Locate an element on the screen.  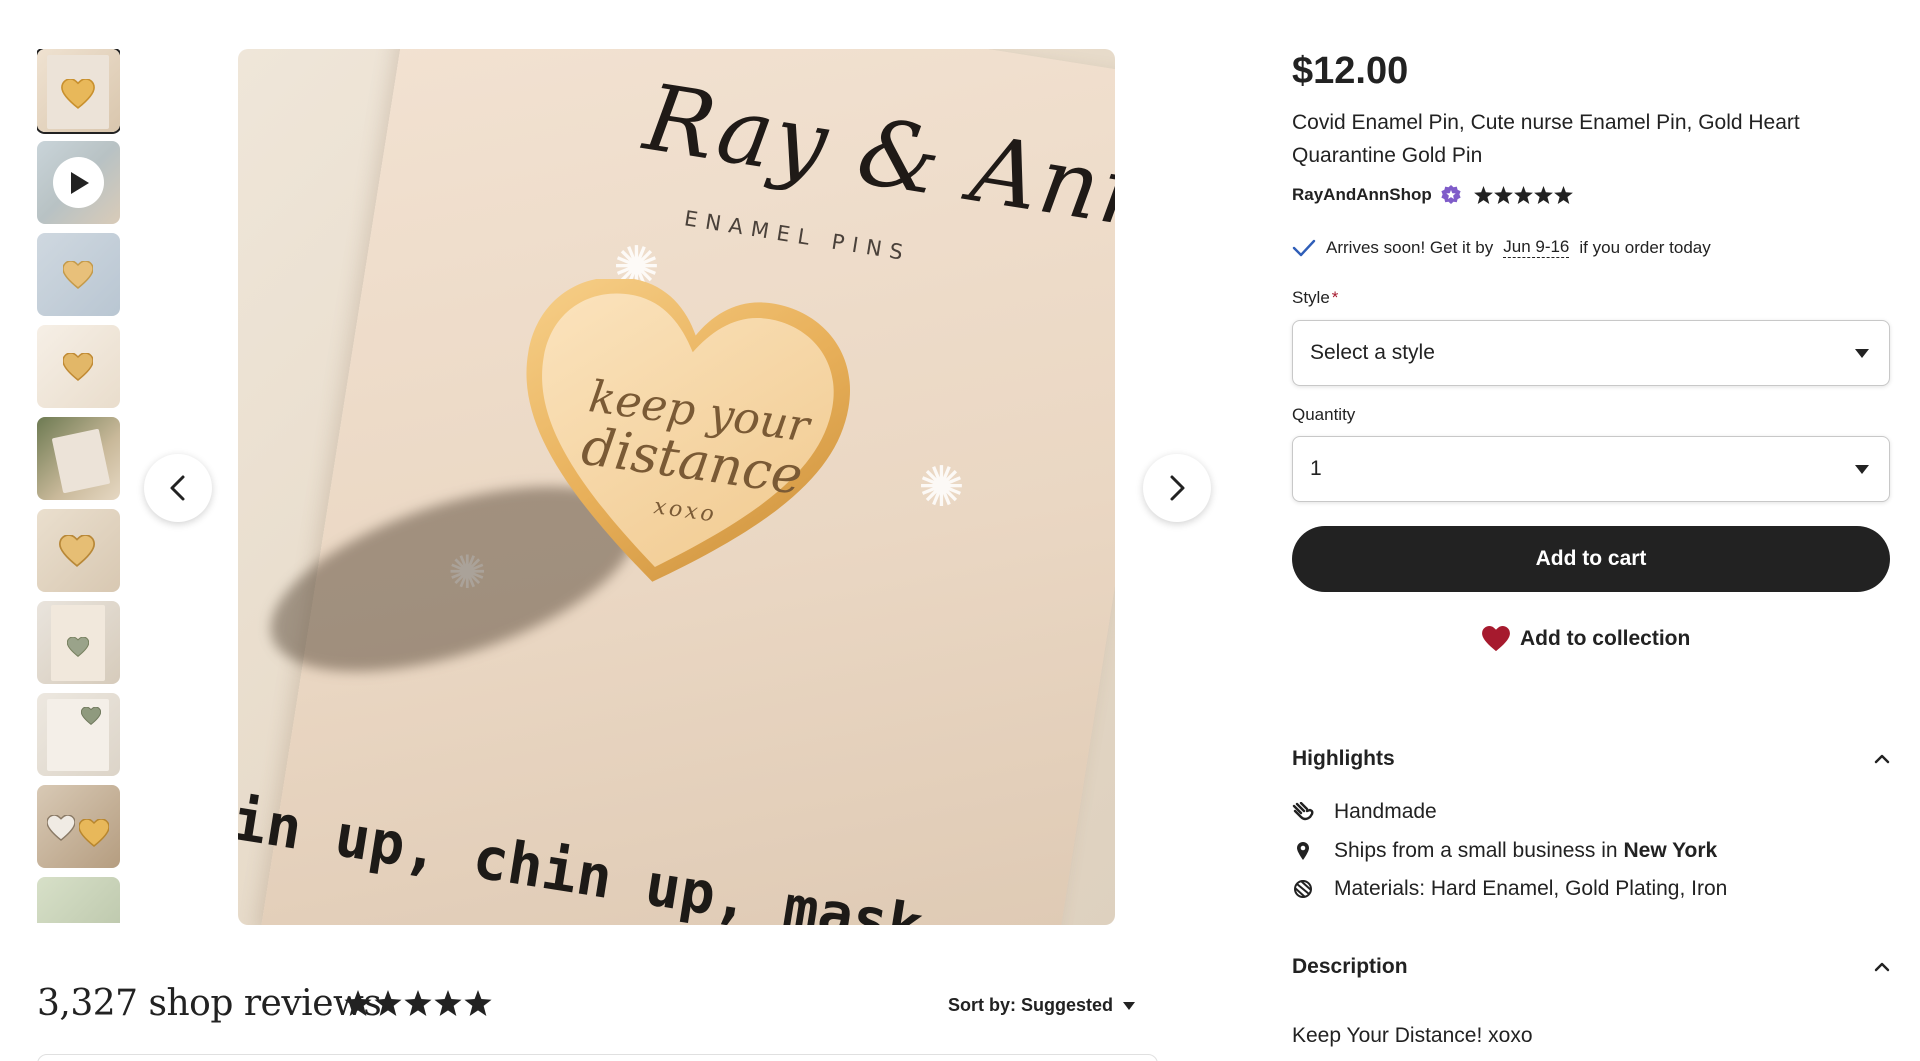
add-to-collection-label: Add to collection is located at coordinates (1605, 638).